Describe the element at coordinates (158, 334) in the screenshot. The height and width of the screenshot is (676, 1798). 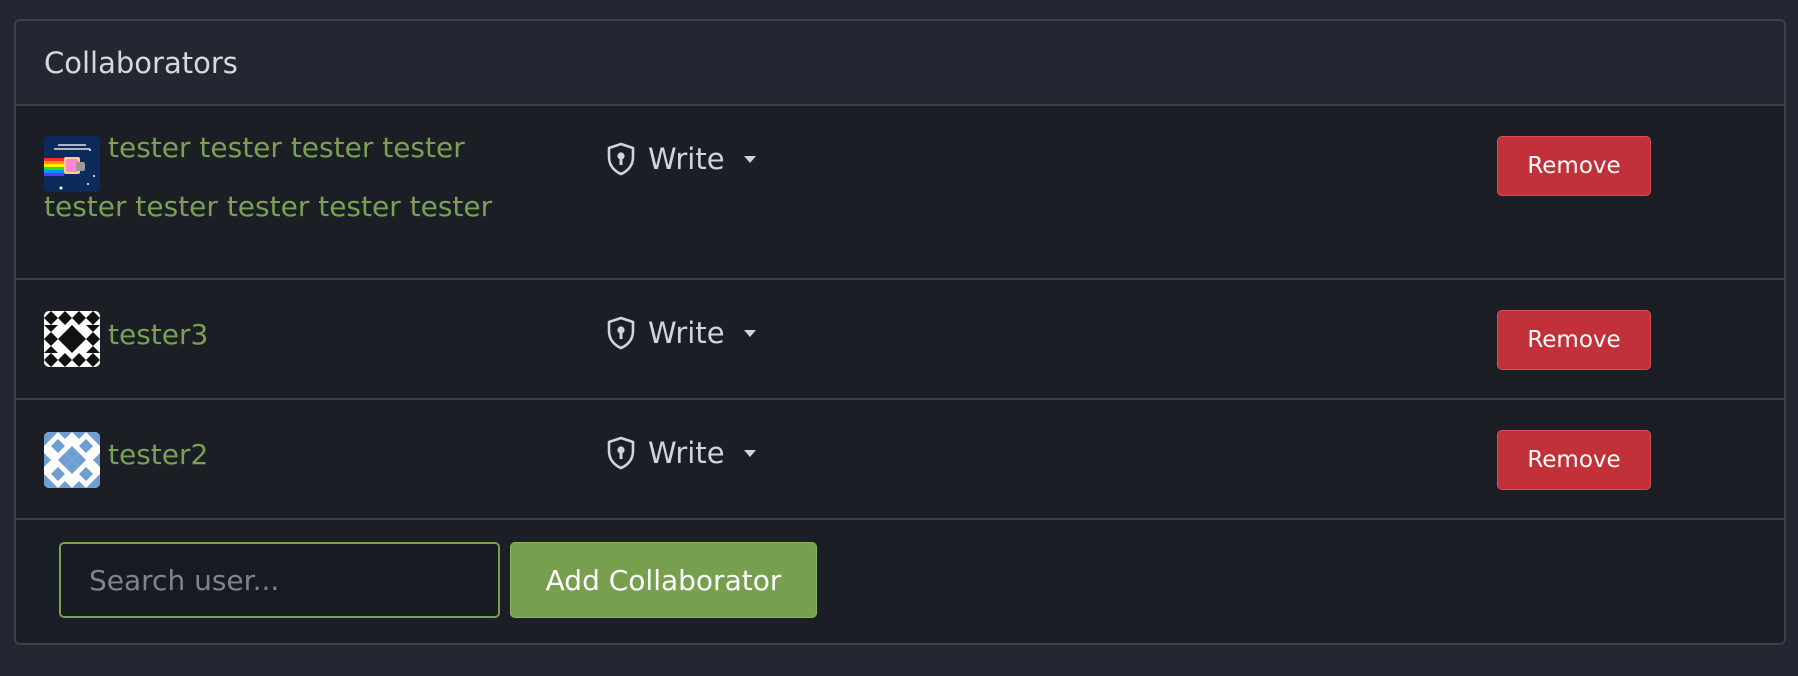
I see `collaborator-name-link: tester3` at that location.